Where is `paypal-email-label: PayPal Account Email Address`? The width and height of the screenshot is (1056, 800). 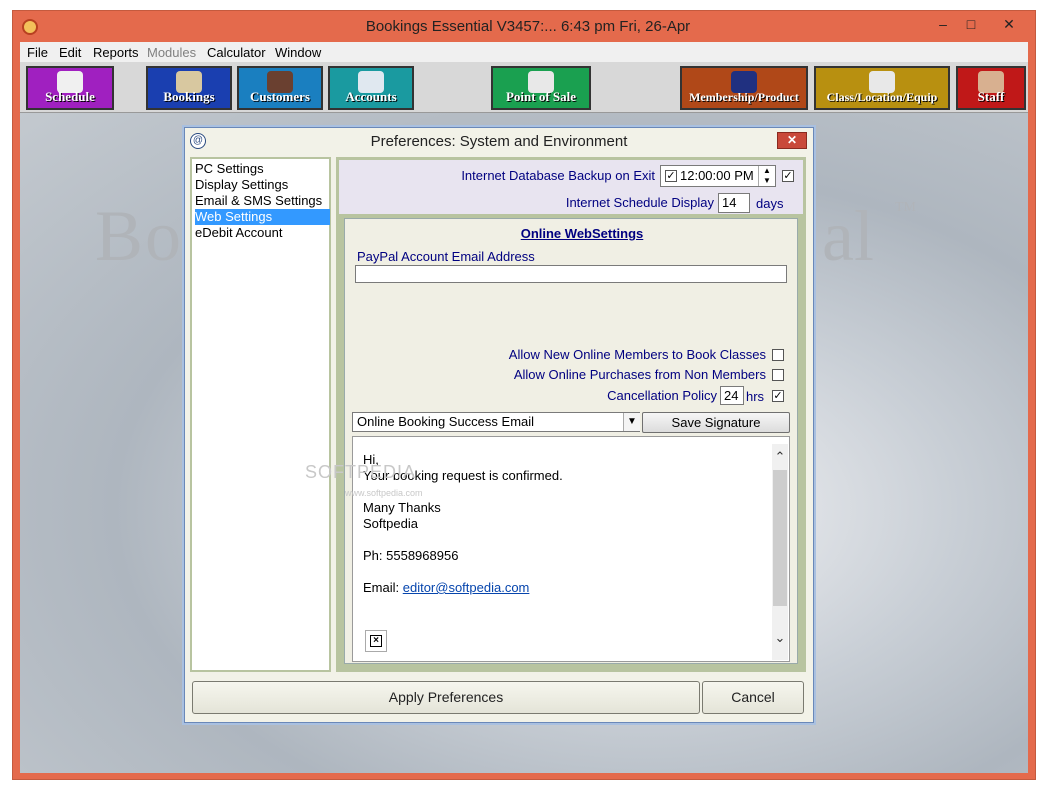
paypal-email-label: PayPal Account Email Address is located at coordinates (446, 256).